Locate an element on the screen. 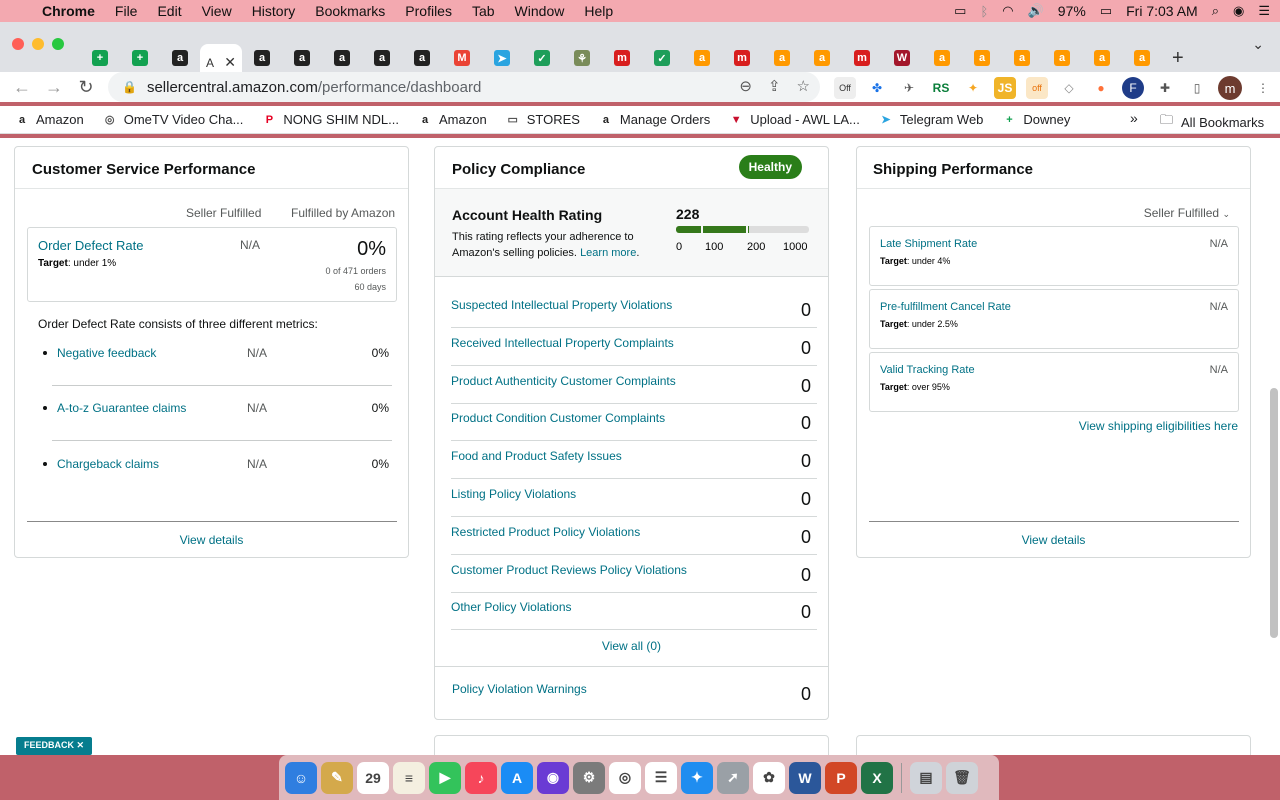 The image size is (1280, 800). shipping-metric-link: Pre-fulfillment Cancel Rate is located at coordinates (945, 307).